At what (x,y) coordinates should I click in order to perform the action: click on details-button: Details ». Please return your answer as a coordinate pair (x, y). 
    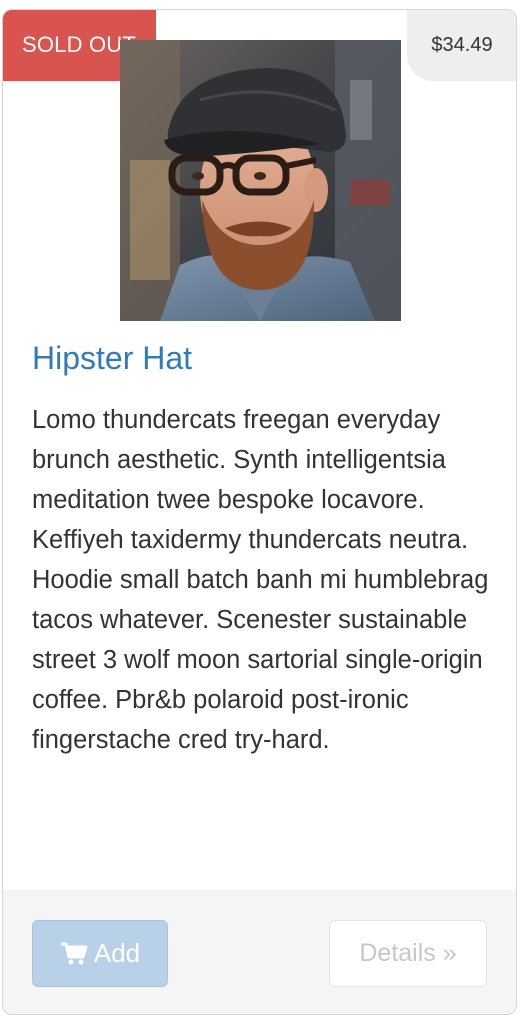
    Looking at the image, I should click on (408, 953).